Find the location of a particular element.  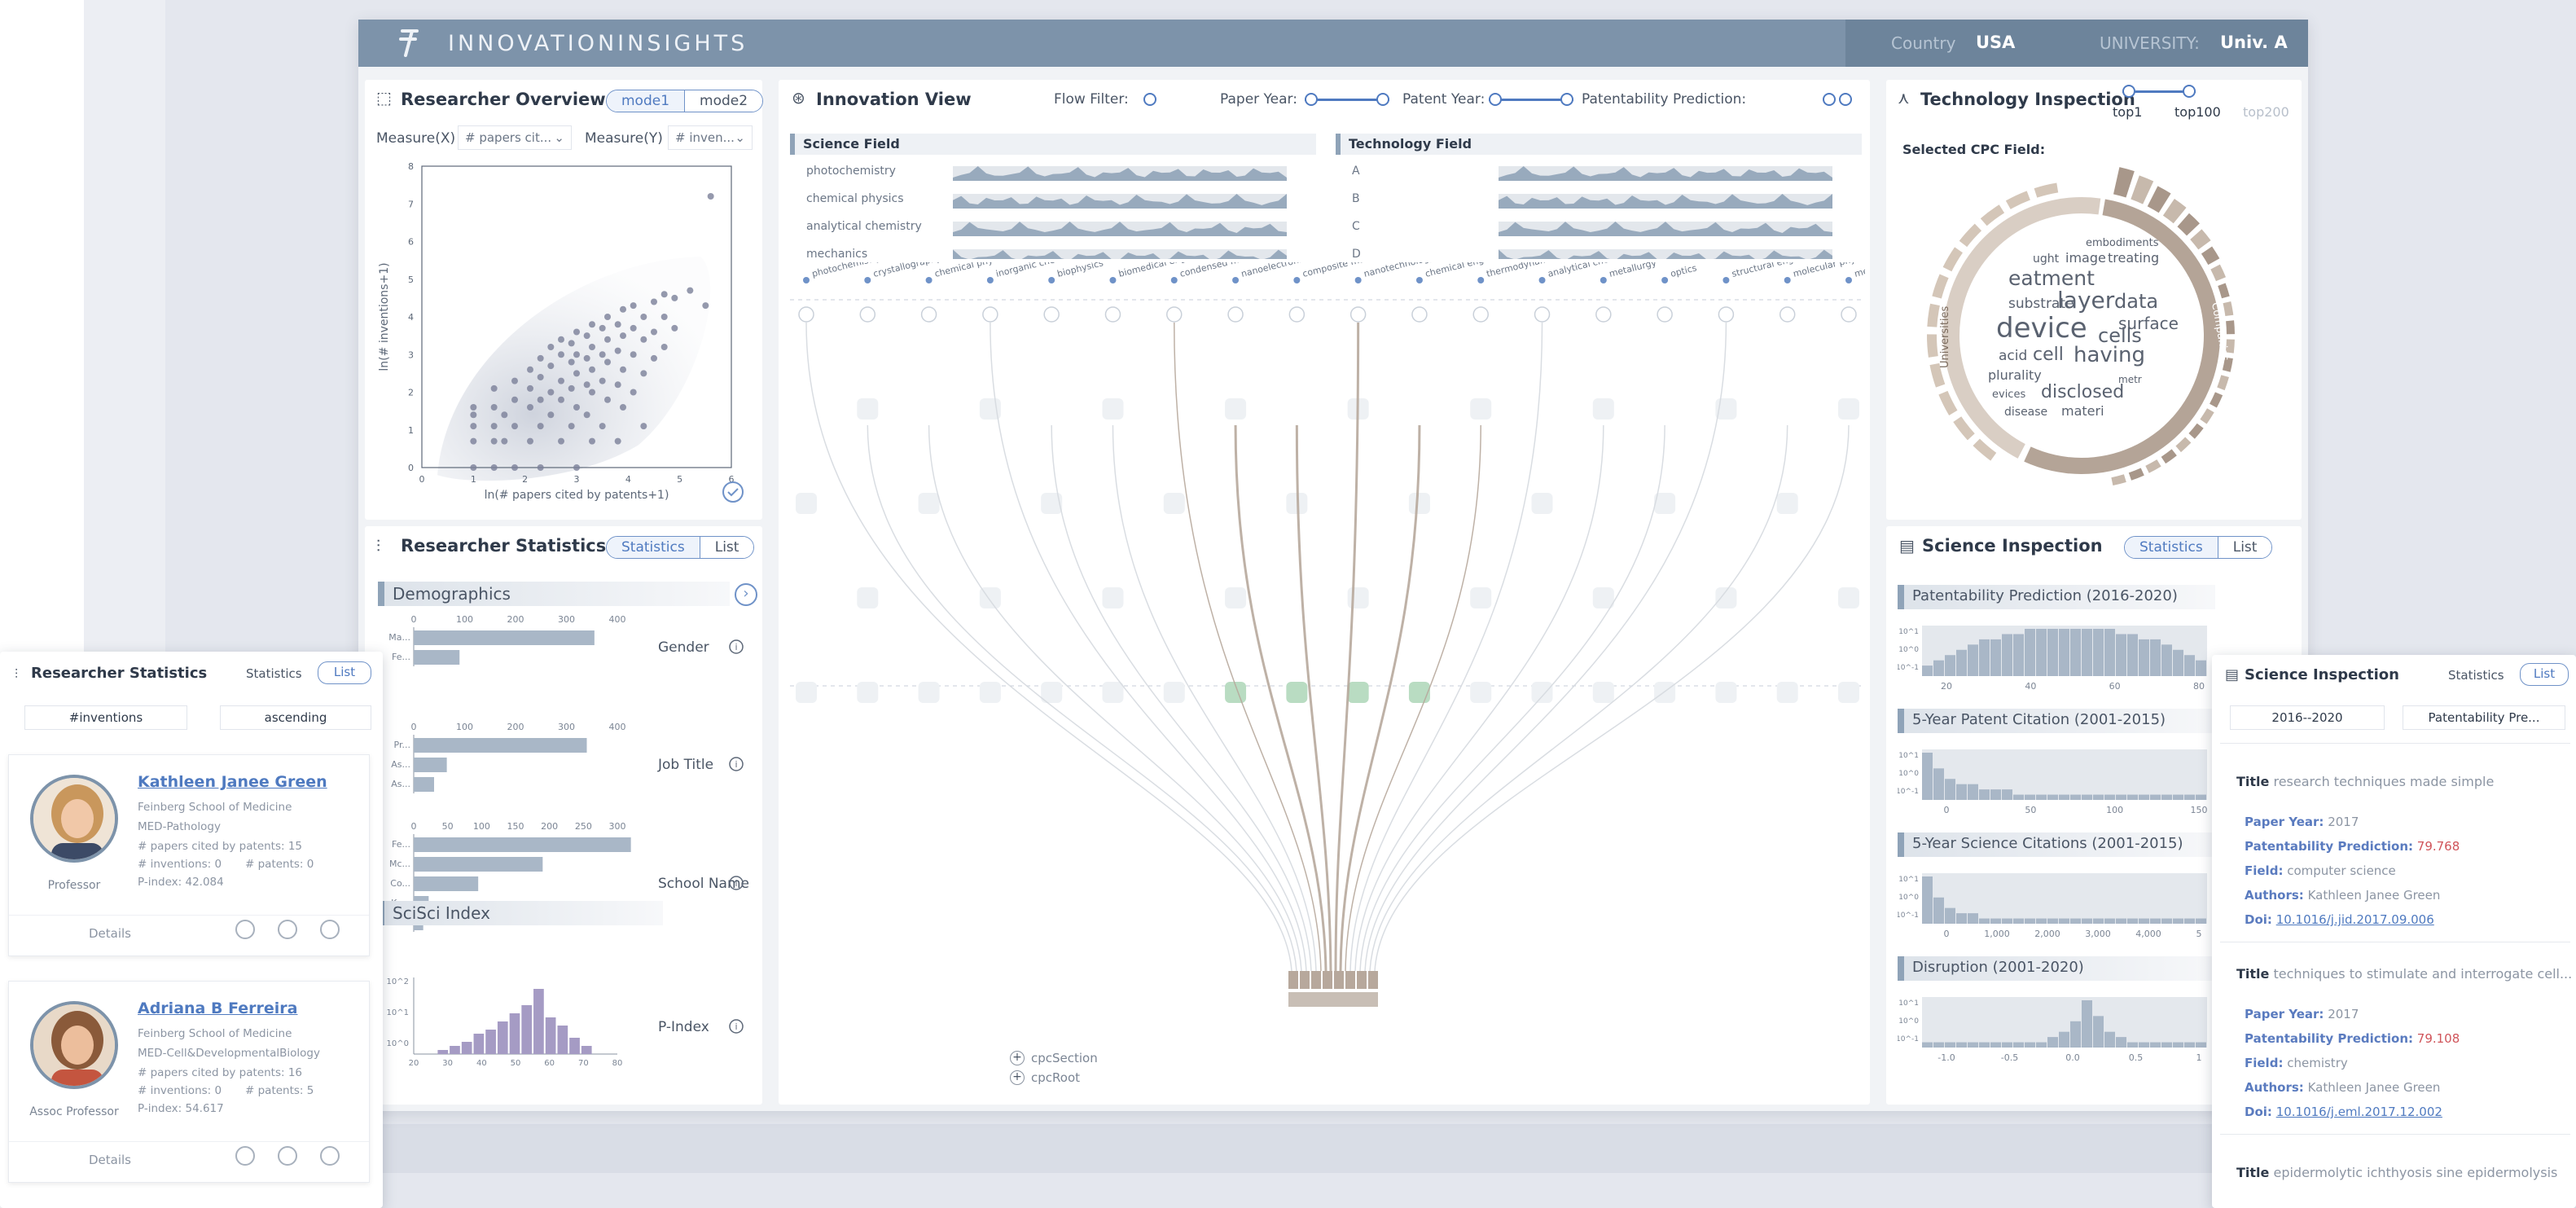

country-selector: USA is located at coordinates (1995, 42).